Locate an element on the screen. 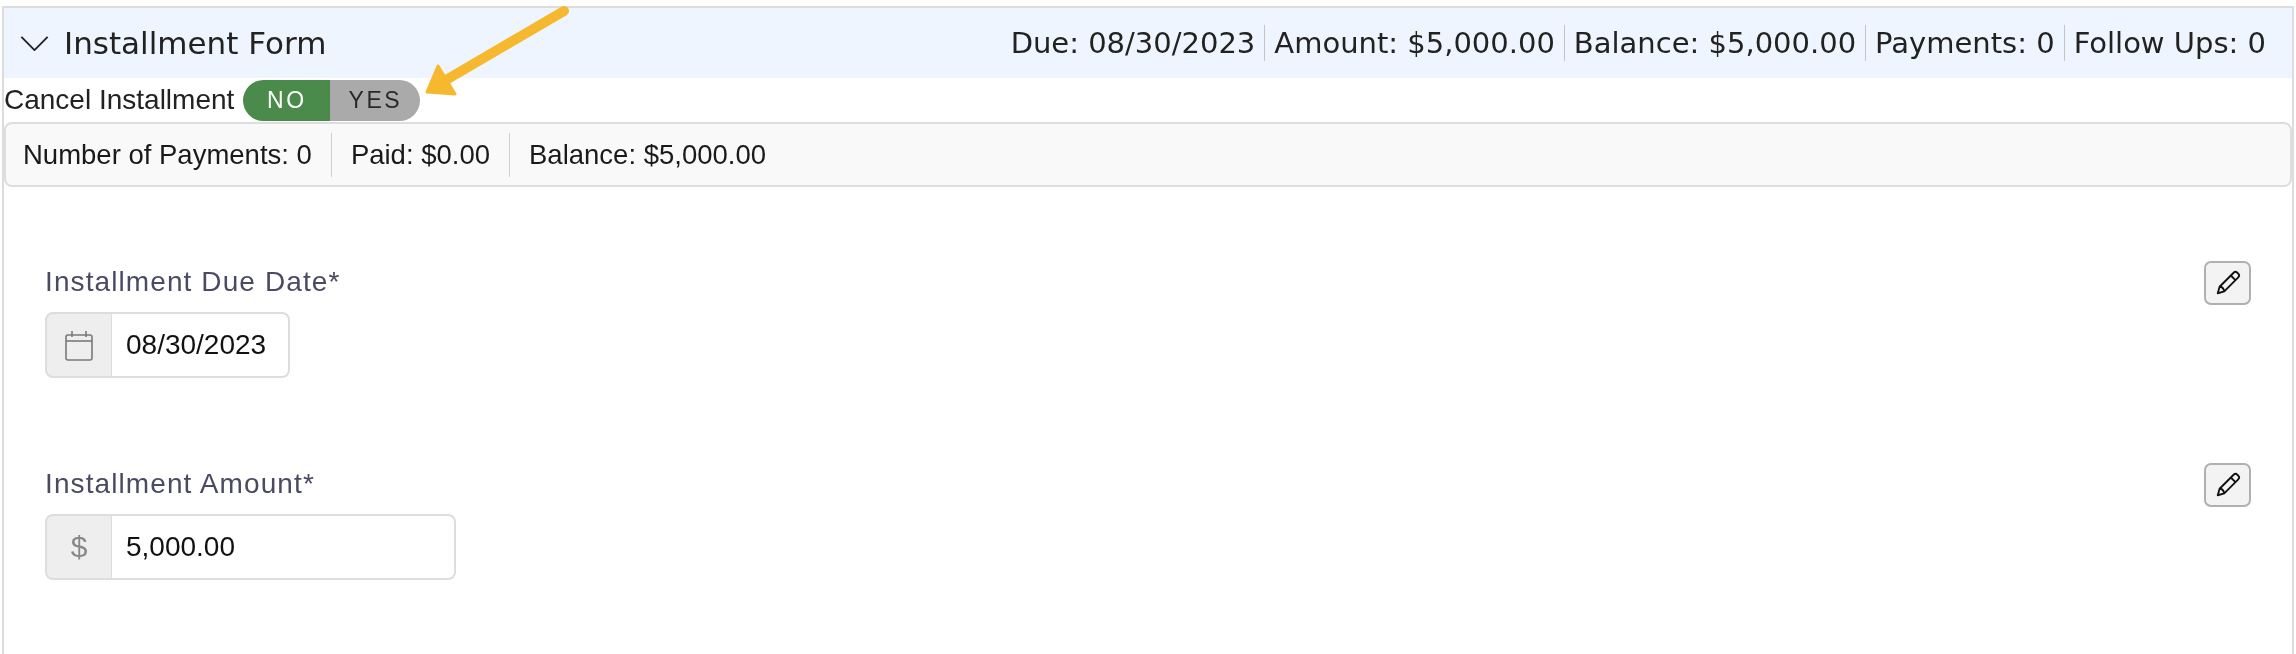 This screenshot has width=2296, height=654. panel-title: Installment Form is located at coordinates (195, 43).